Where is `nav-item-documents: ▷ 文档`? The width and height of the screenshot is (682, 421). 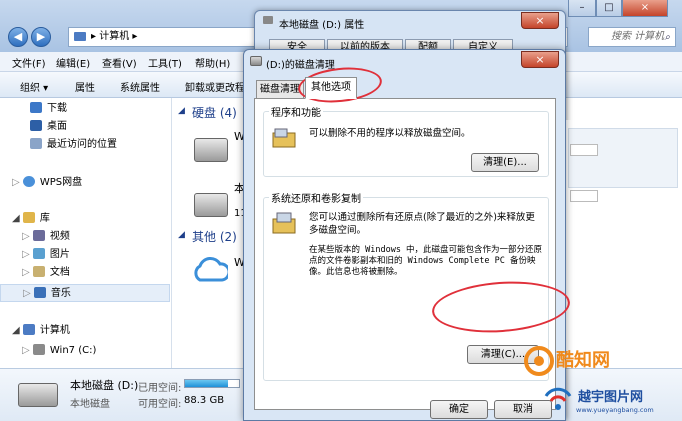 nav-item-documents: ▷ 文档 is located at coordinates (85, 273).